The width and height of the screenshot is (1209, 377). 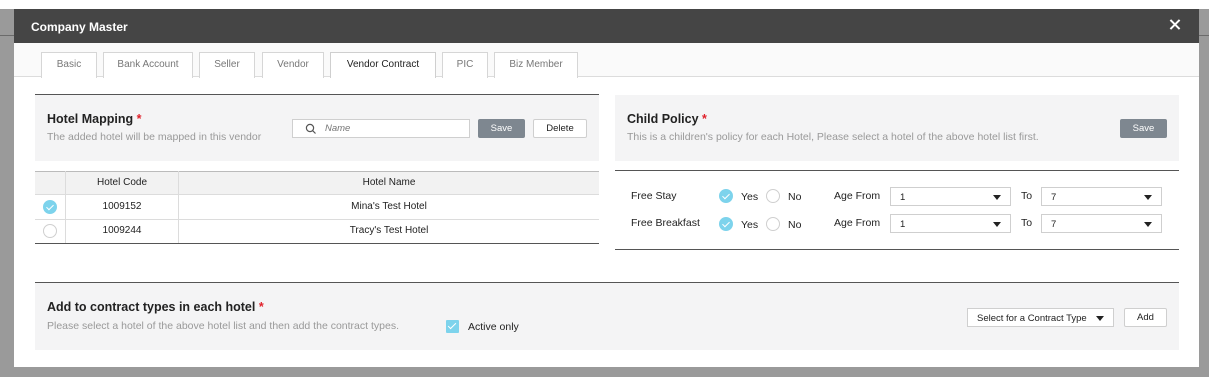 What do you see at coordinates (560, 128) in the screenshot?
I see `hotel-mapping-delete-button: Delete` at bounding box center [560, 128].